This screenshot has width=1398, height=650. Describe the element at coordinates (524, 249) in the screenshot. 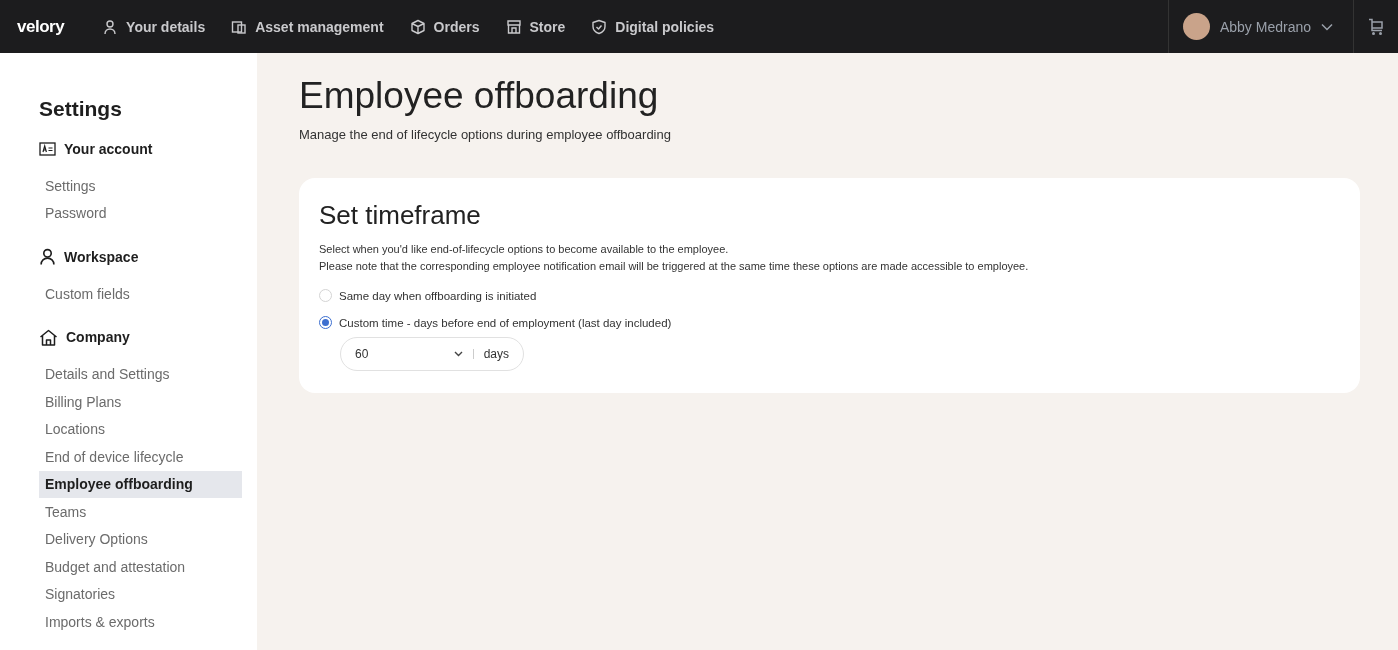

I see `description-text: Select when you'd like end-of-lifecycle options to become available to the employee.` at that location.